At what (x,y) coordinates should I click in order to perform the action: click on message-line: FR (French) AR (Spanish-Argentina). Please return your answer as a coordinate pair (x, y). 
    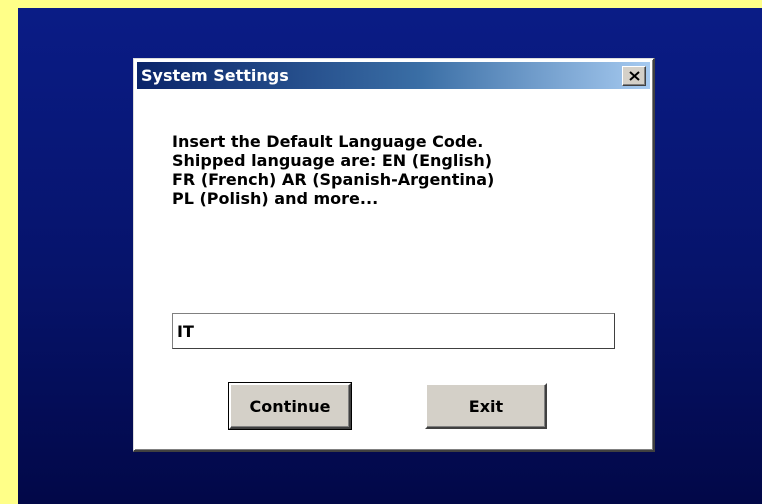
    Looking at the image, I should click on (333, 179).